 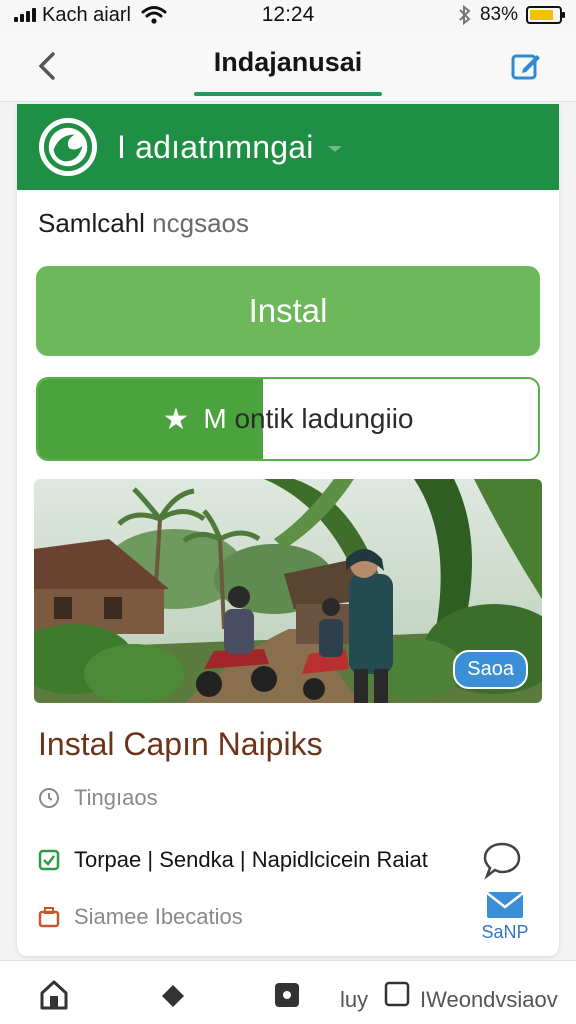 What do you see at coordinates (354, 1000) in the screenshot?
I see `nav-item-text-1: luy` at bounding box center [354, 1000].